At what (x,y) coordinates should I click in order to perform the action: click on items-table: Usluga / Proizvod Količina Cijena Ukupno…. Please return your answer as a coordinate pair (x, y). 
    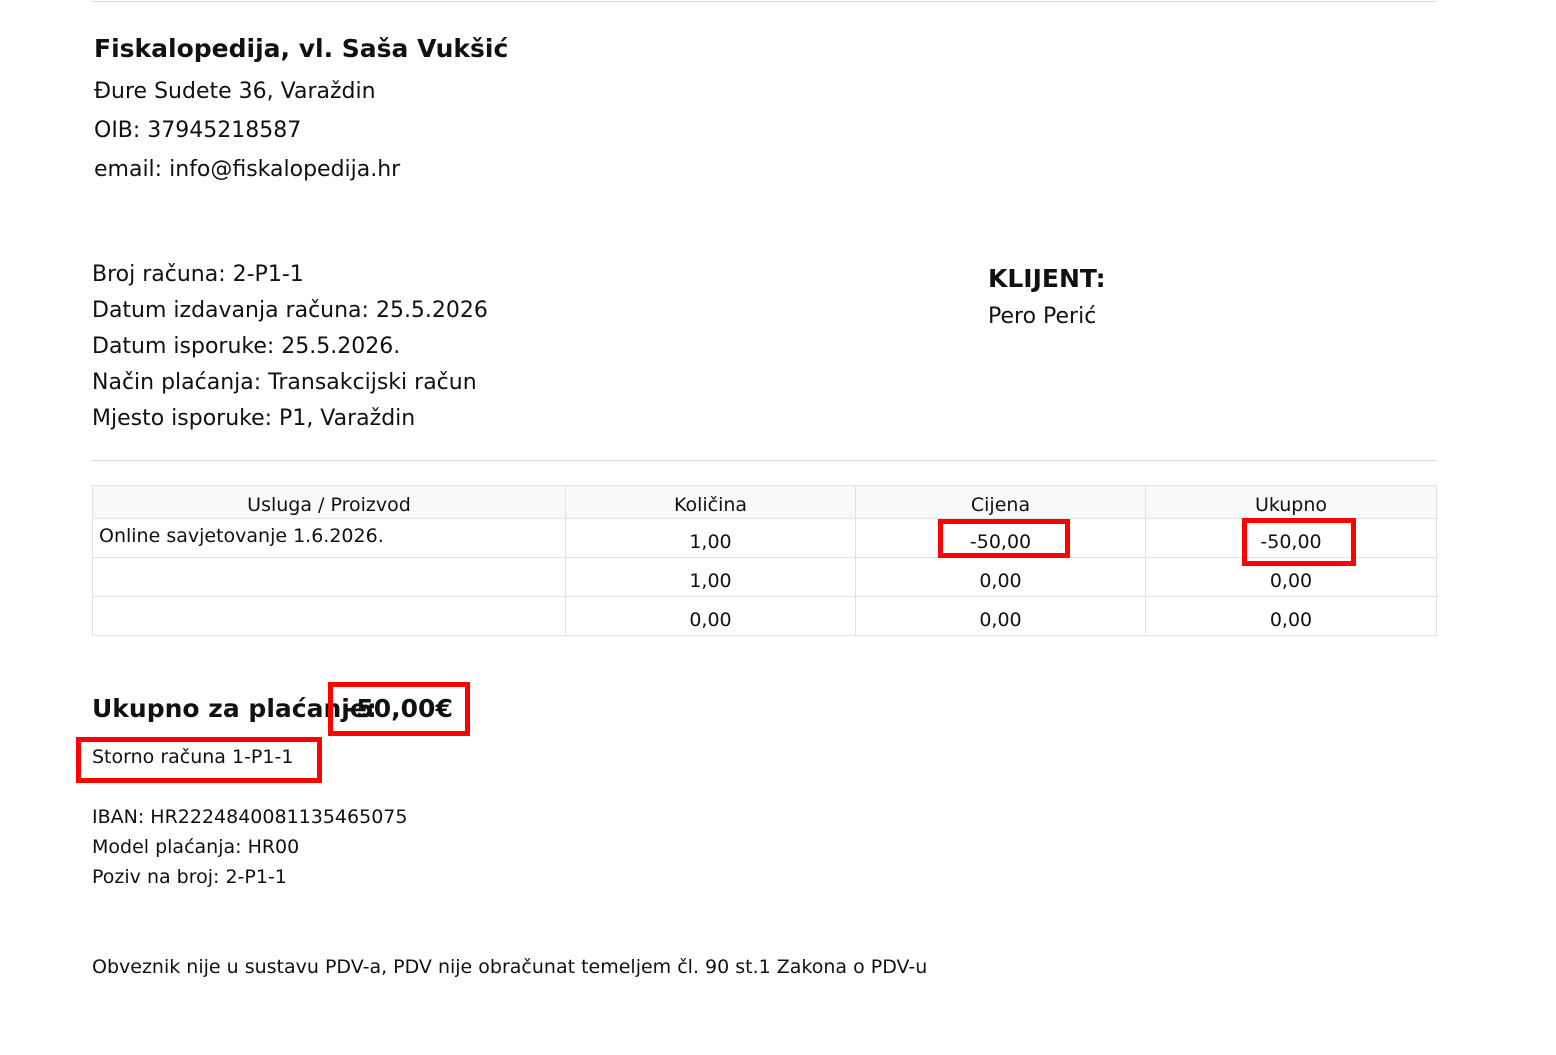
    Looking at the image, I should click on (764, 560).